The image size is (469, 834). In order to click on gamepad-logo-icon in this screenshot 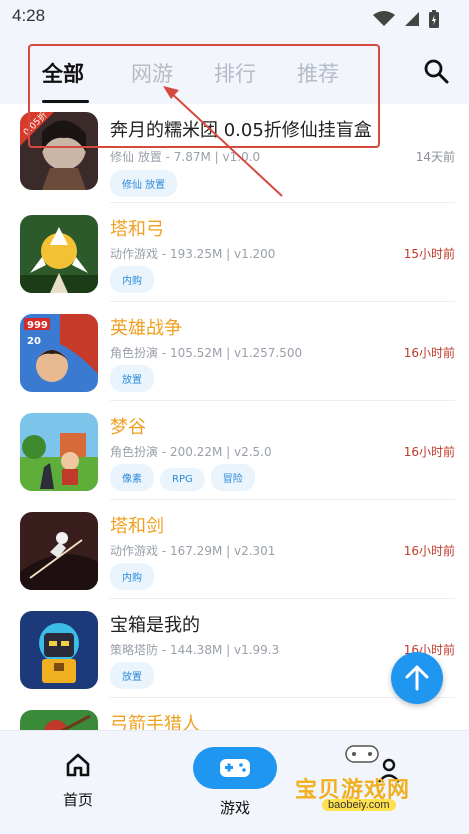, I will do `click(362, 754)`.